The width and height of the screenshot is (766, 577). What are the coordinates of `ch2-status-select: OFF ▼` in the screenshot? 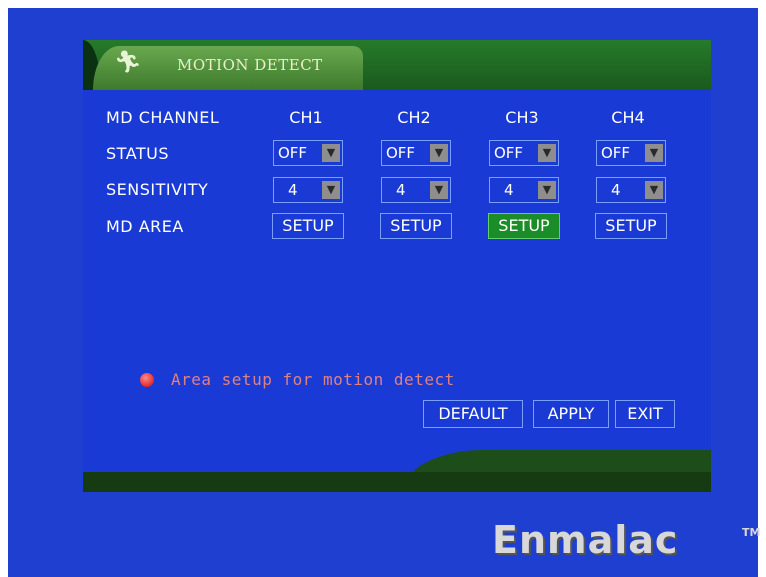 It's located at (416, 153).